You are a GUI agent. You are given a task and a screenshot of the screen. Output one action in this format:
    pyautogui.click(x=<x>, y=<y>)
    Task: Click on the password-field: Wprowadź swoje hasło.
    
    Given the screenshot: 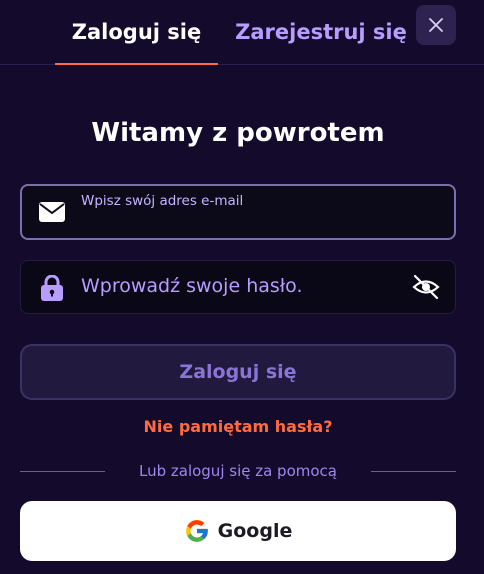 What is the action you would take?
    pyautogui.click(x=238, y=287)
    